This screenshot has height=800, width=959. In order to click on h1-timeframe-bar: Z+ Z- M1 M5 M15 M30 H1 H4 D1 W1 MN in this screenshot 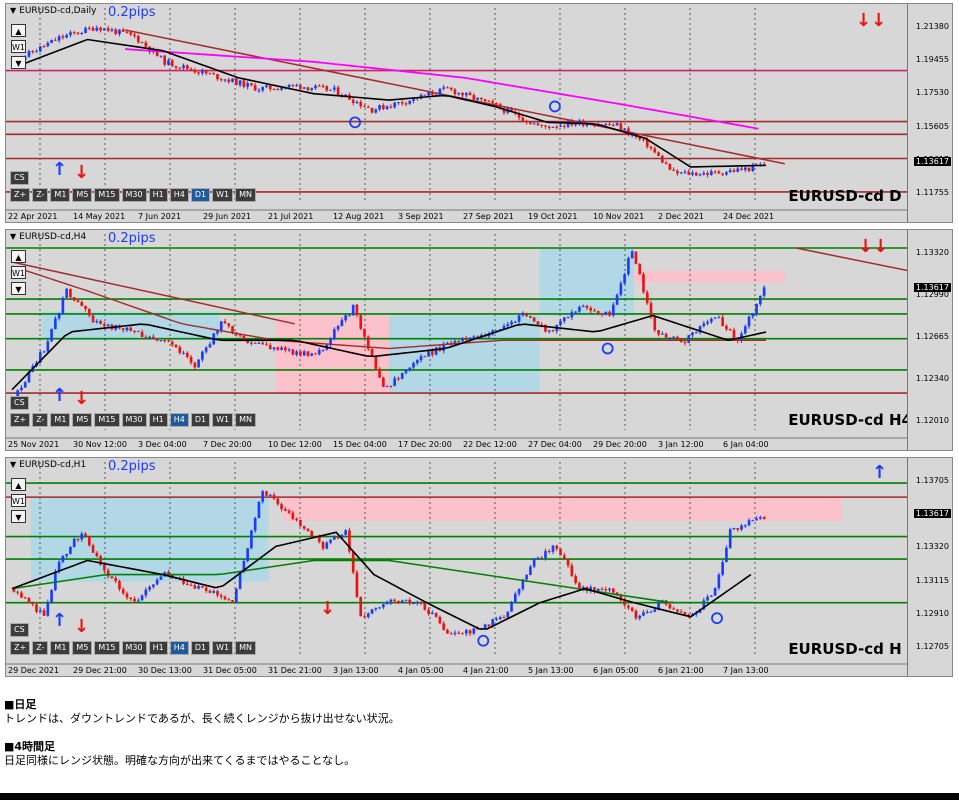, I will do `click(133, 648)`.